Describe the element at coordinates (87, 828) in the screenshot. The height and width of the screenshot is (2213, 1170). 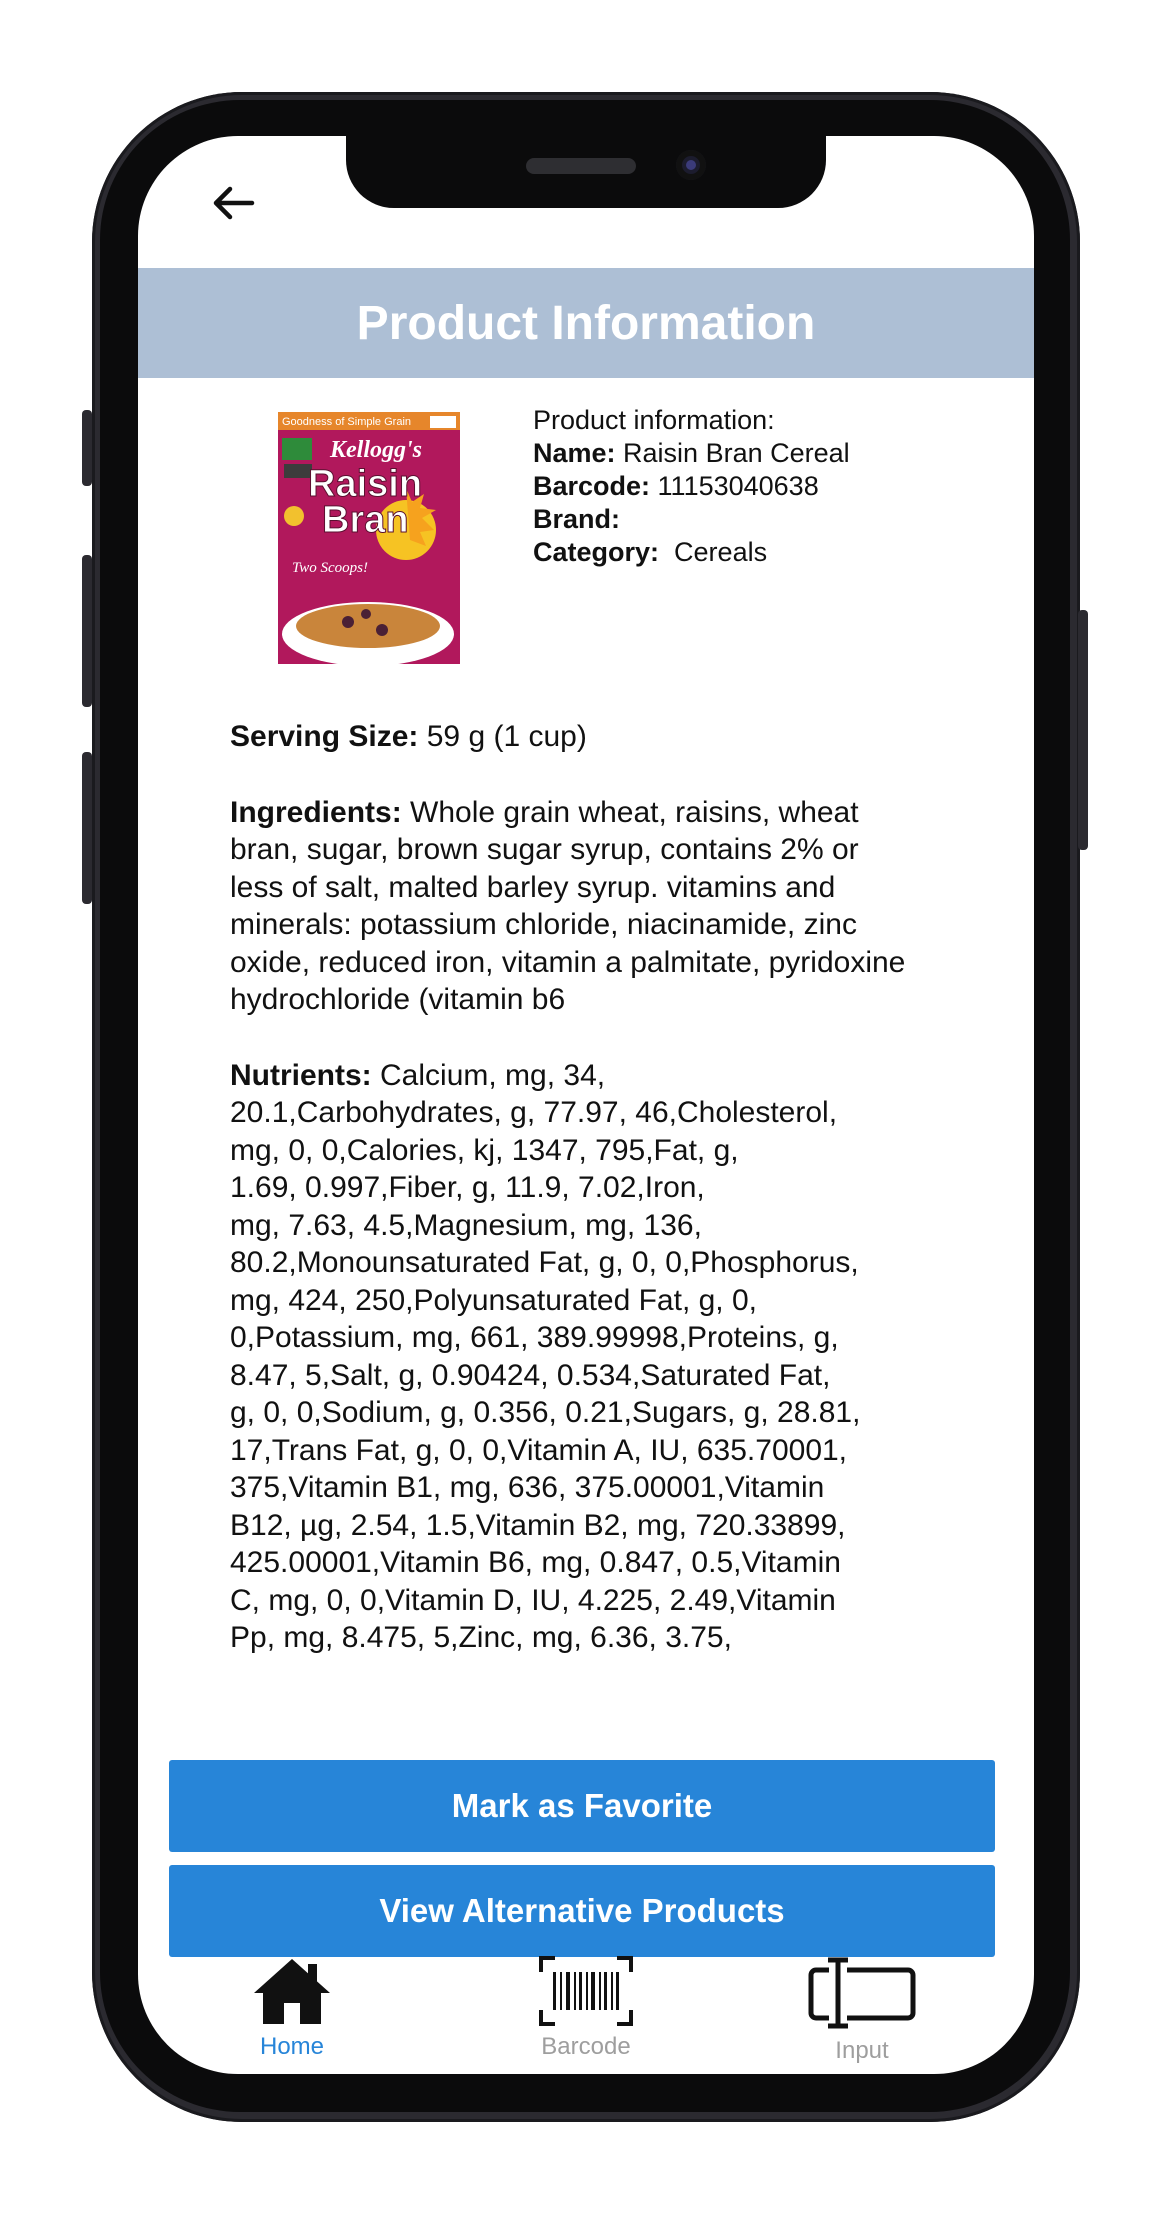
I see `volume-down-button` at that location.